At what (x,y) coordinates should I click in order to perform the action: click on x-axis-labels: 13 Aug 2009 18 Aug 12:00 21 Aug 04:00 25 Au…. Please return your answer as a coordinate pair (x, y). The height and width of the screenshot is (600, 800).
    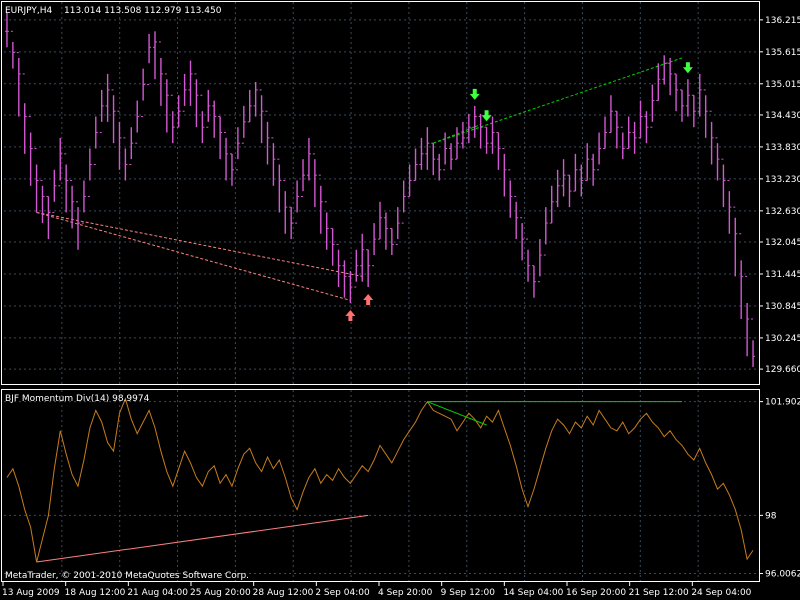
    Looking at the image, I should click on (377, 590).